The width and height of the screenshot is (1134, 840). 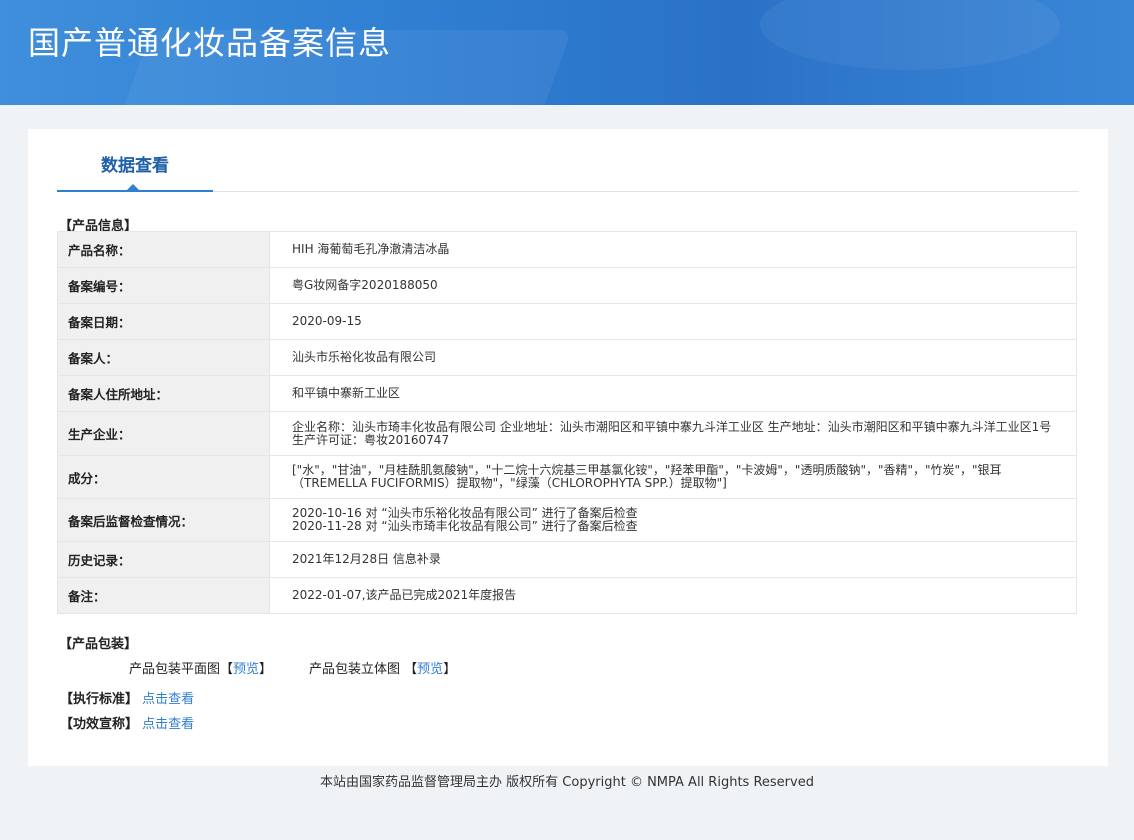 I want to click on standard-view-link: 点击查看, so click(x=168, y=699).